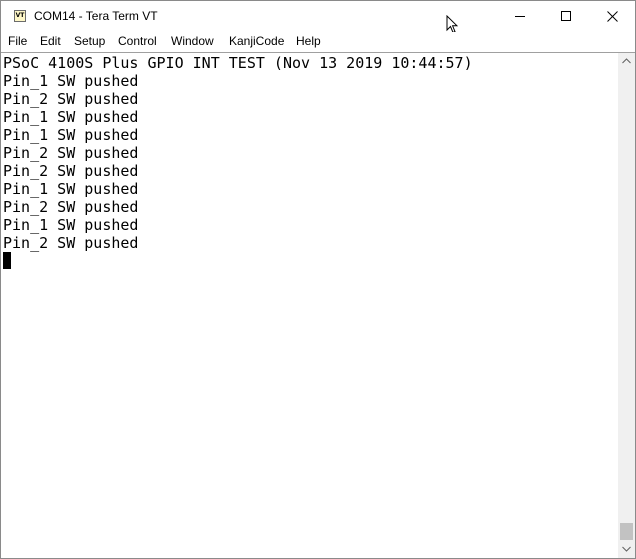  Describe the element at coordinates (308, 41) in the screenshot. I see `menu-help: Help` at that location.